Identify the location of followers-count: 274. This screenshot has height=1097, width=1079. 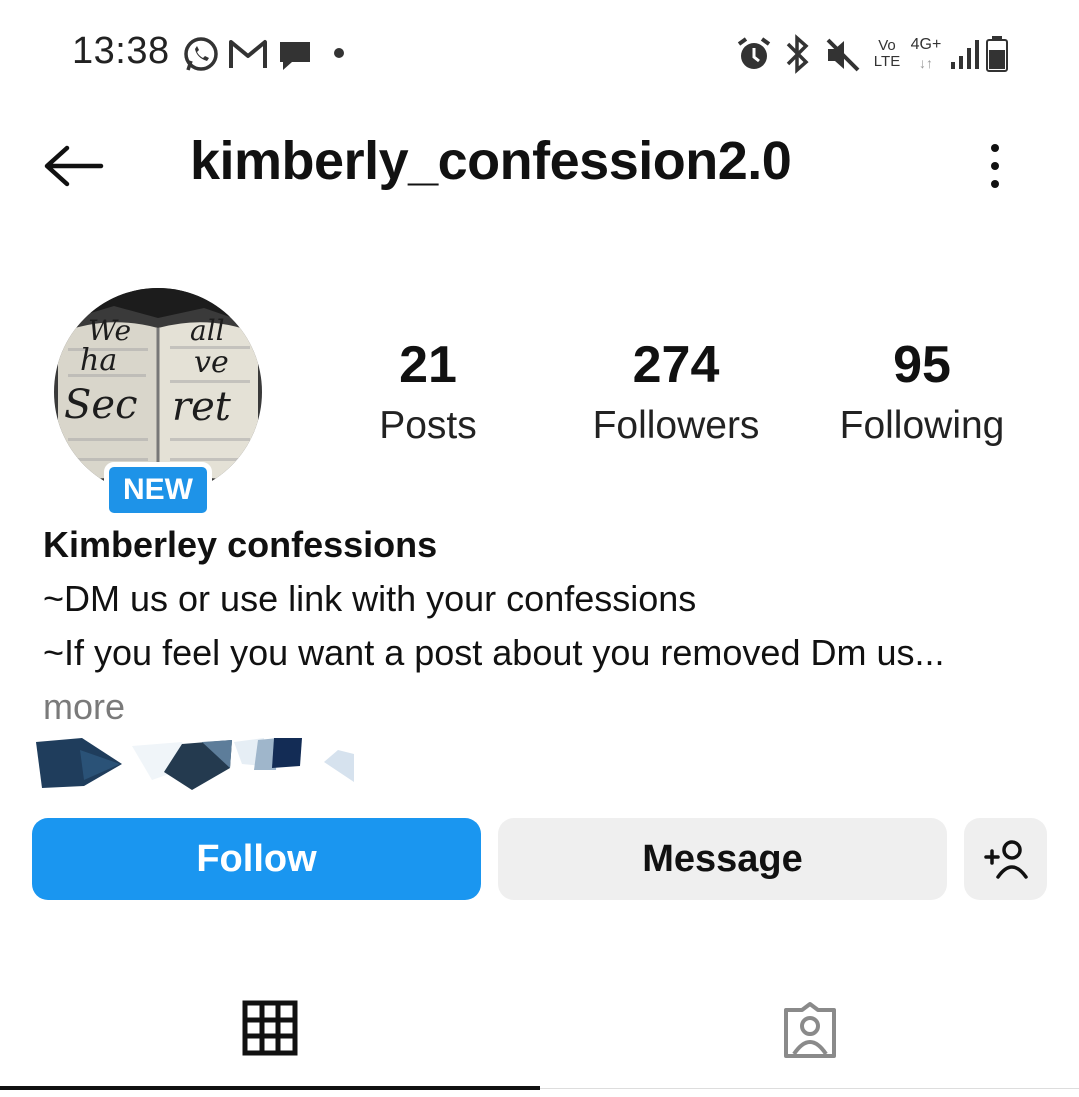
(676, 365).